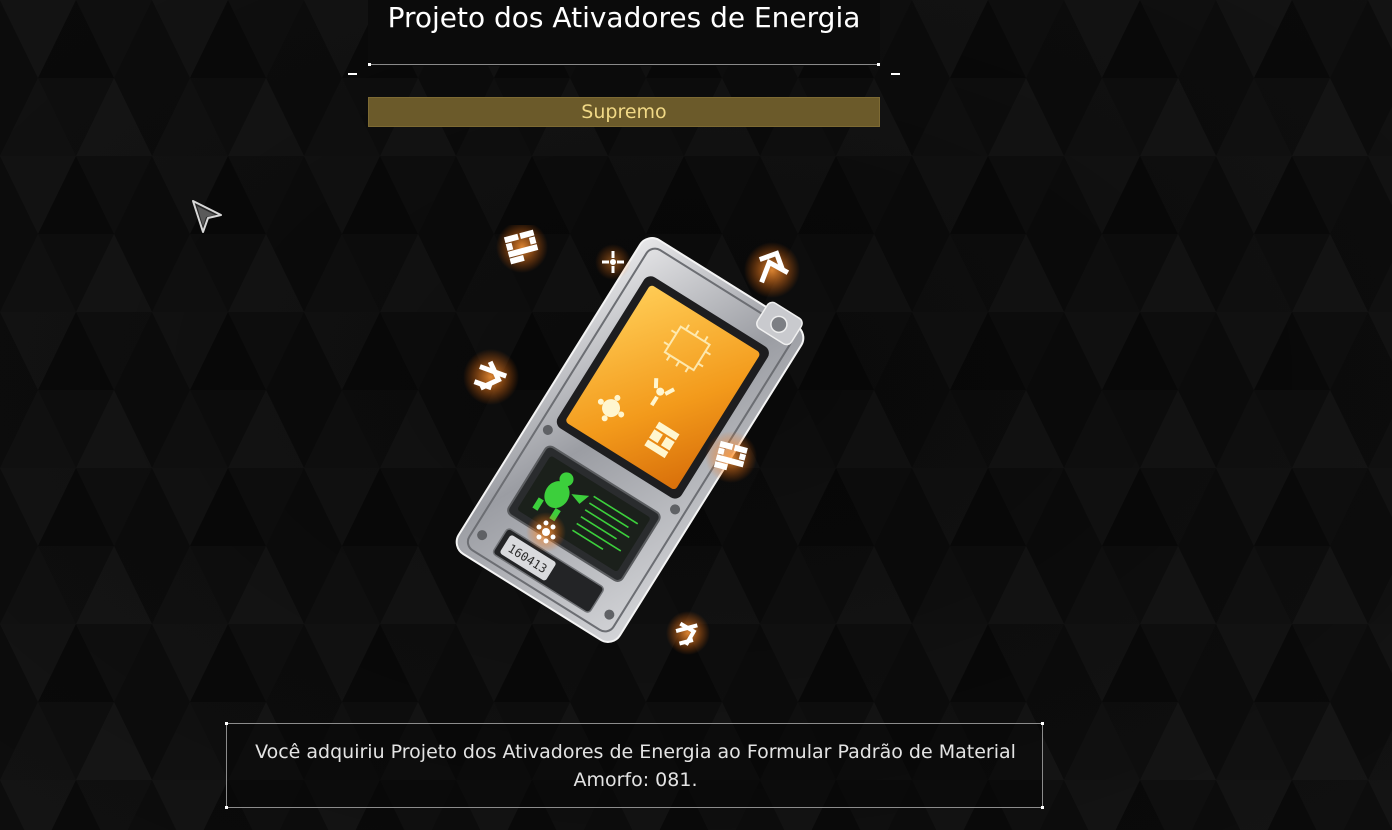  What do you see at coordinates (226, 807) in the screenshot?
I see `message-corner-bl` at bounding box center [226, 807].